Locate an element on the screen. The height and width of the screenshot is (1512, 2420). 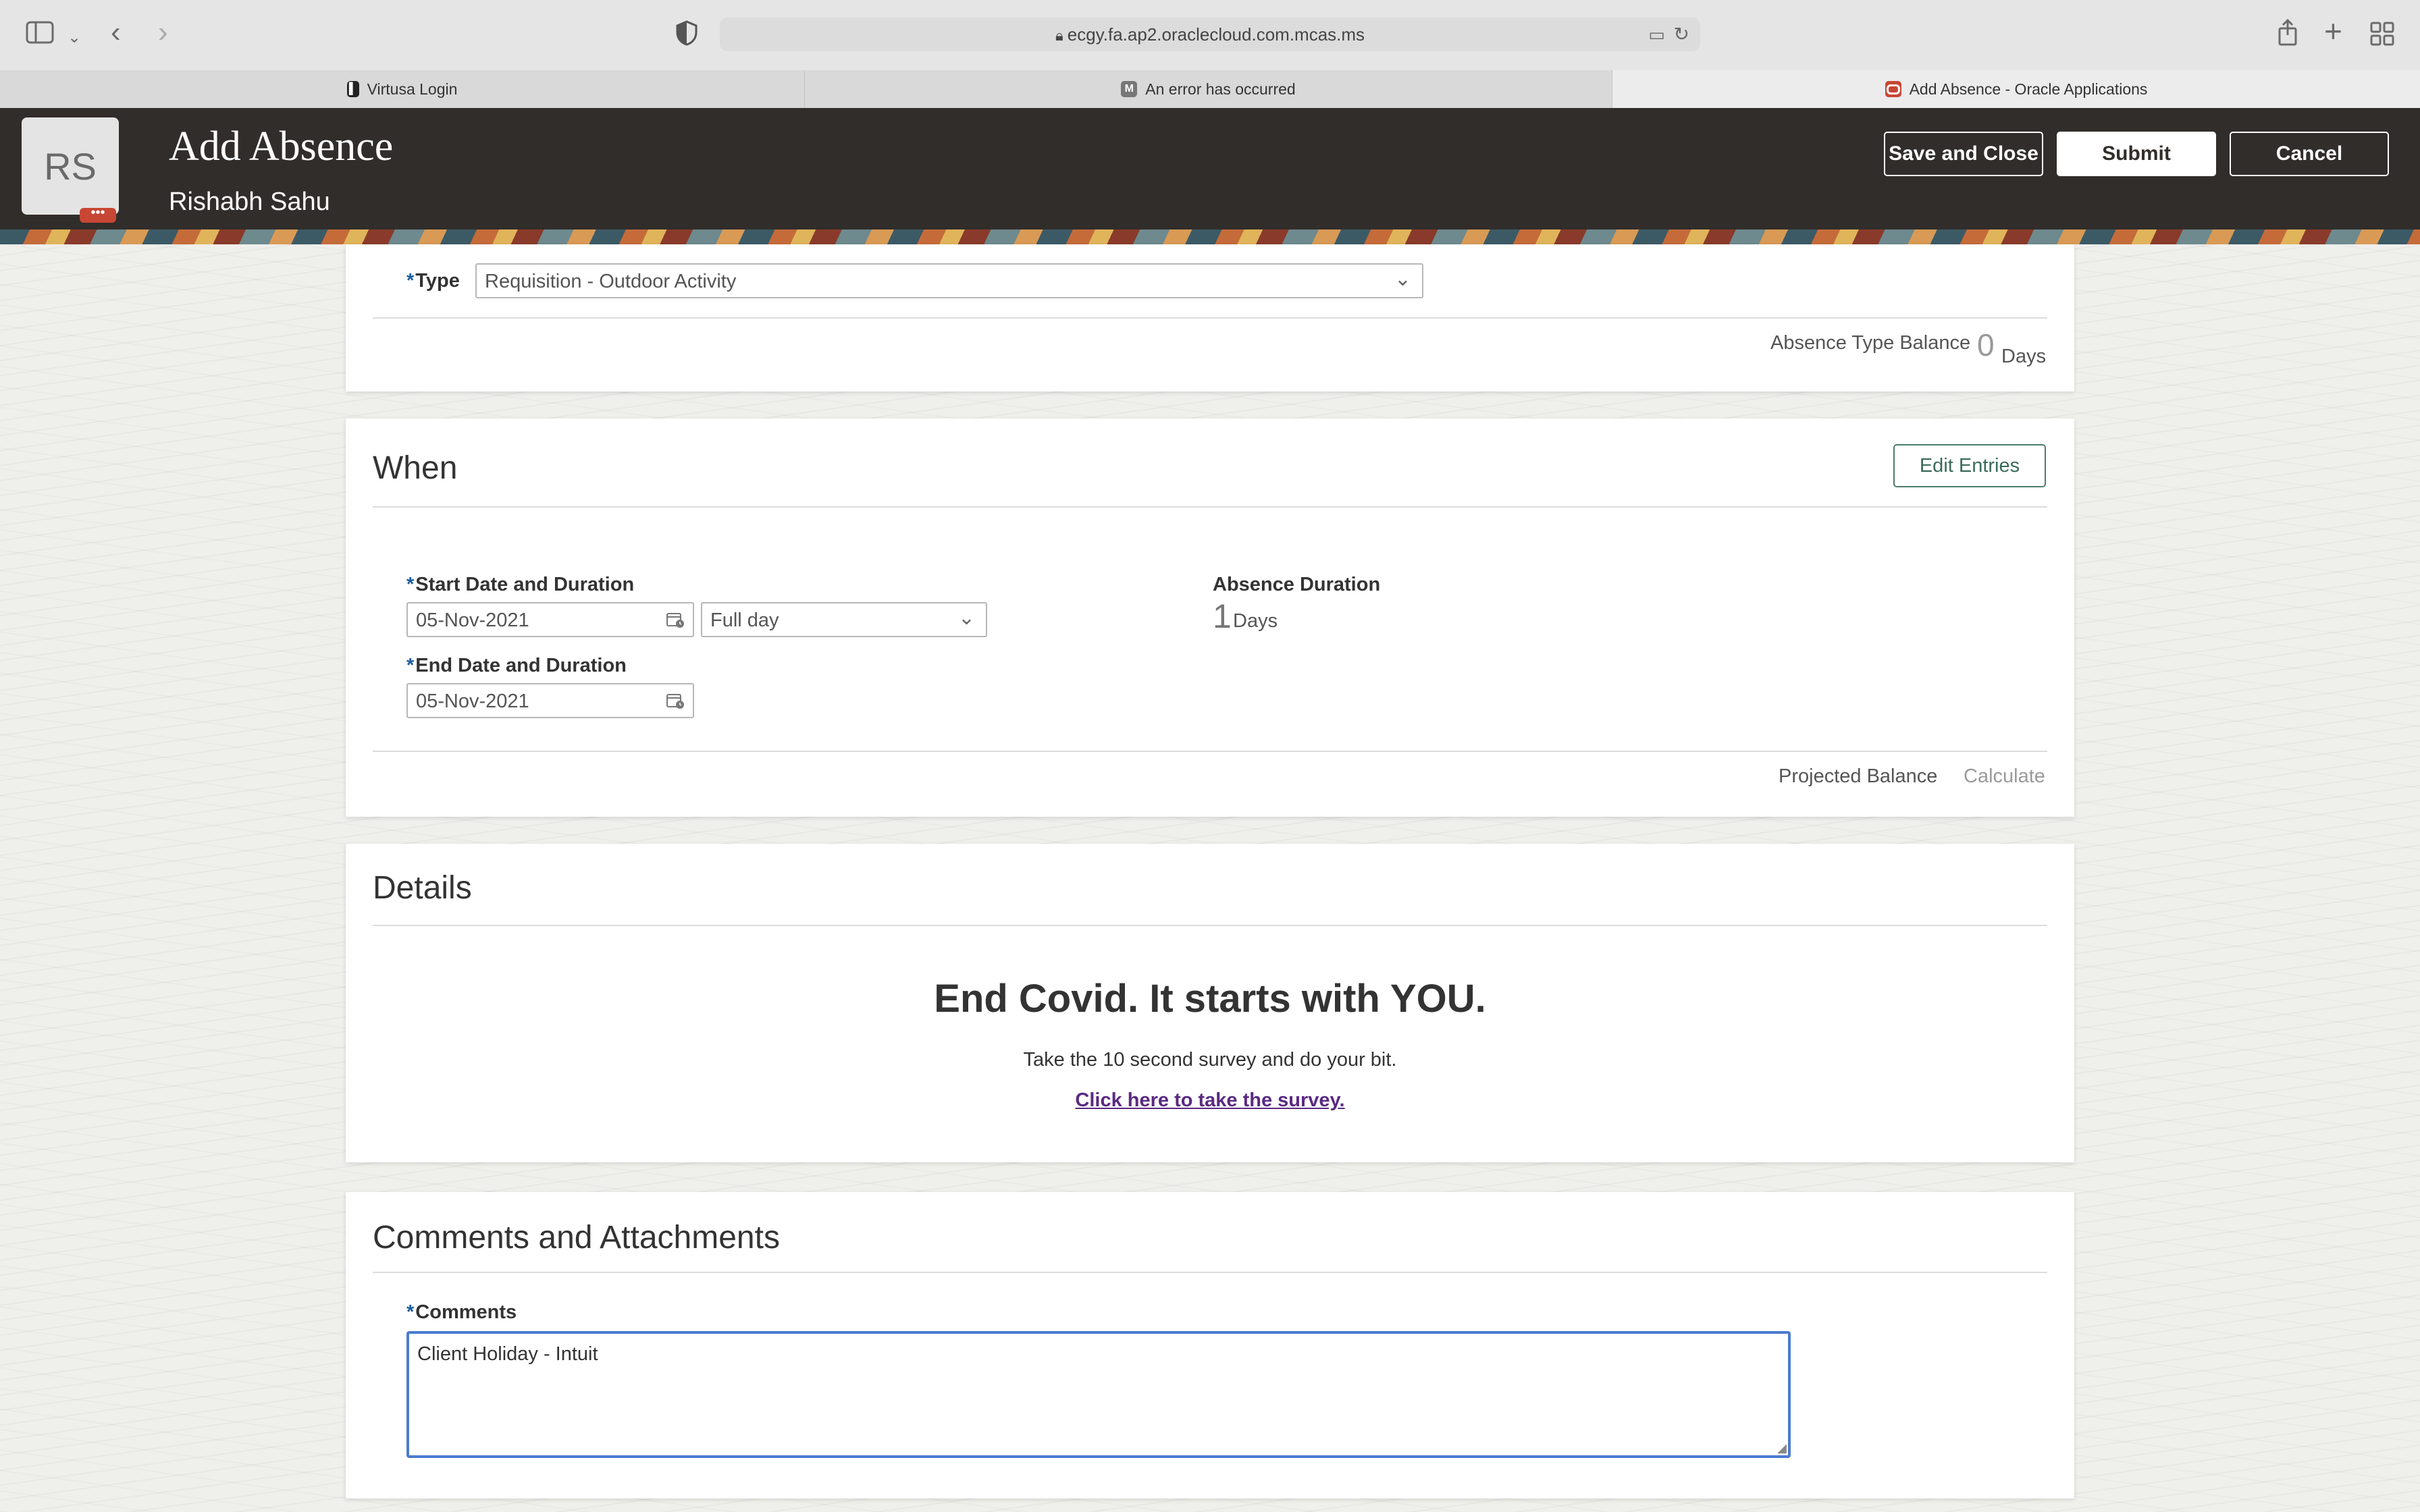
tab-virtusa-login: ▌ Virtusa Login is located at coordinates (402, 89).